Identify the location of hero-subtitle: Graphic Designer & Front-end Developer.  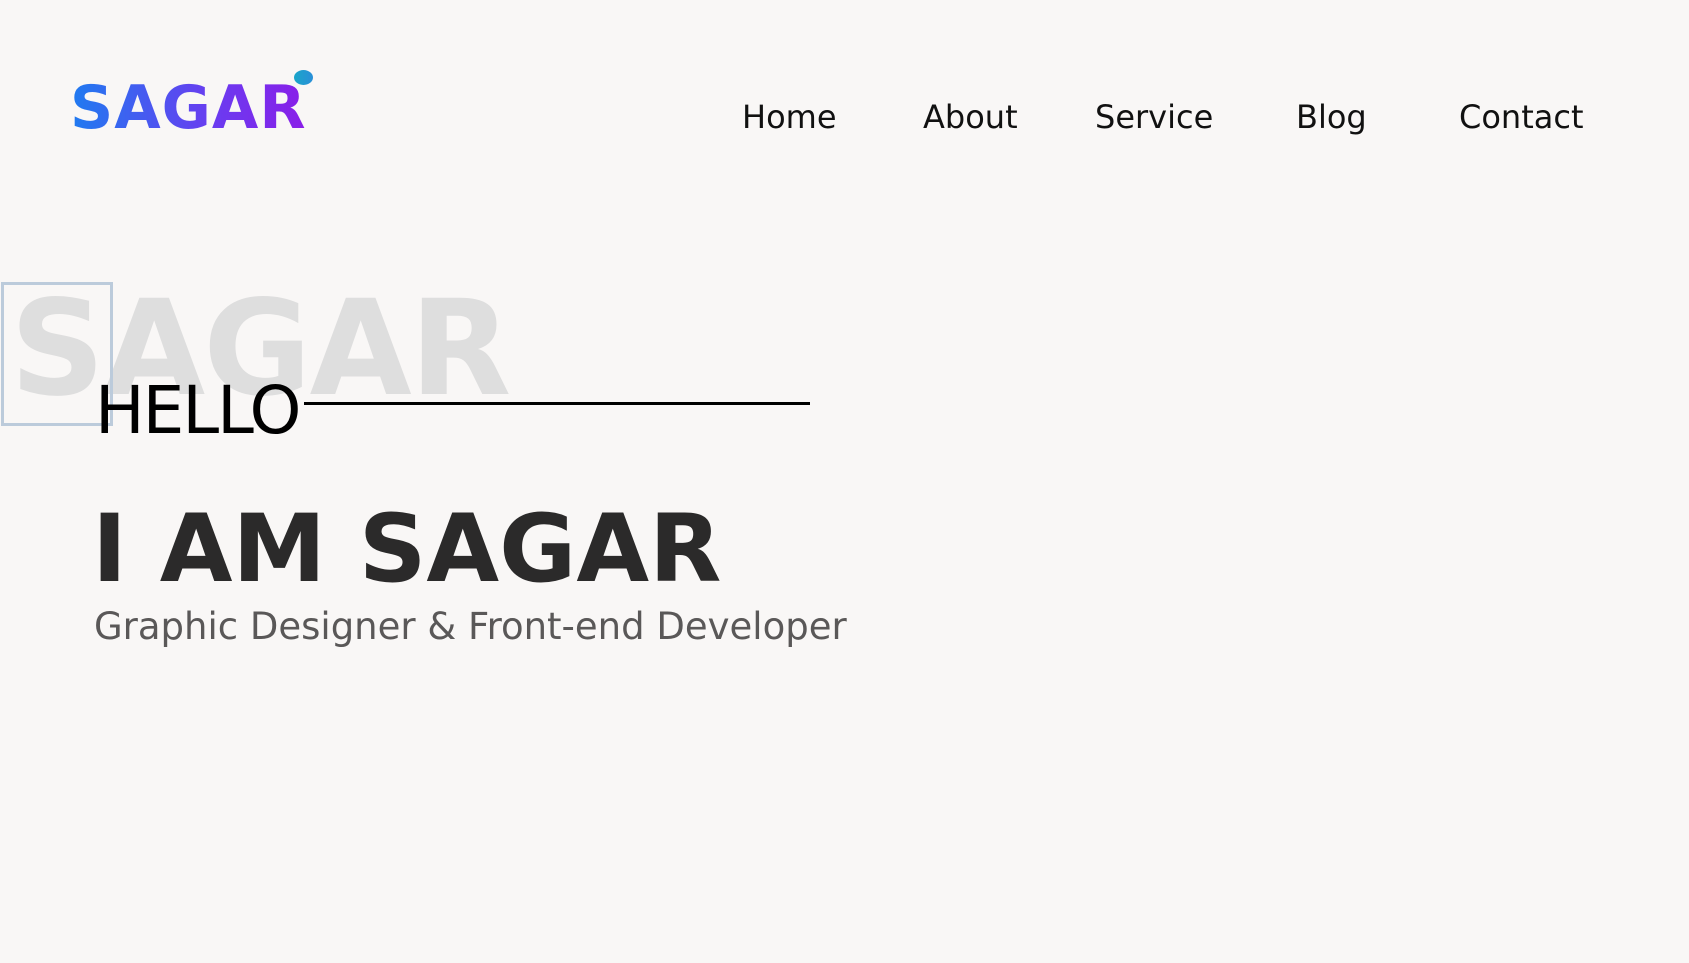
(470, 626).